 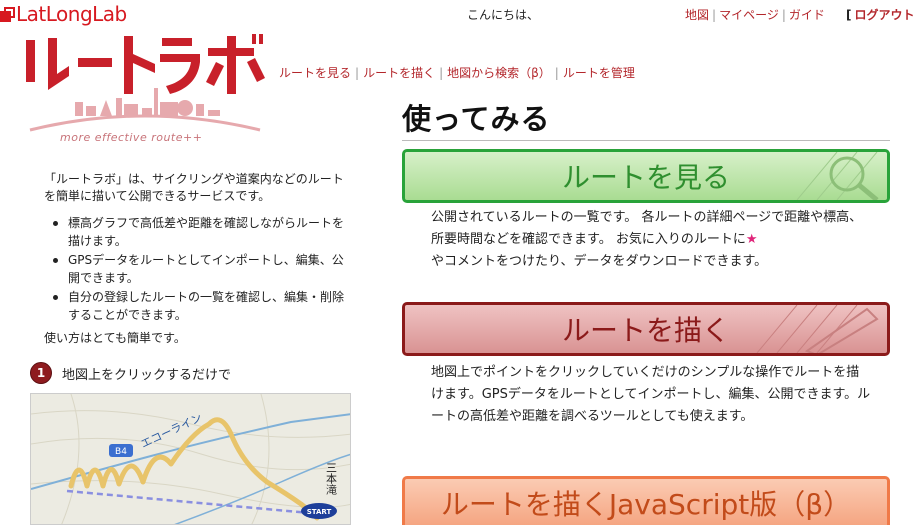 I want to click on link-map: 地図, so click(x=697, y=15).